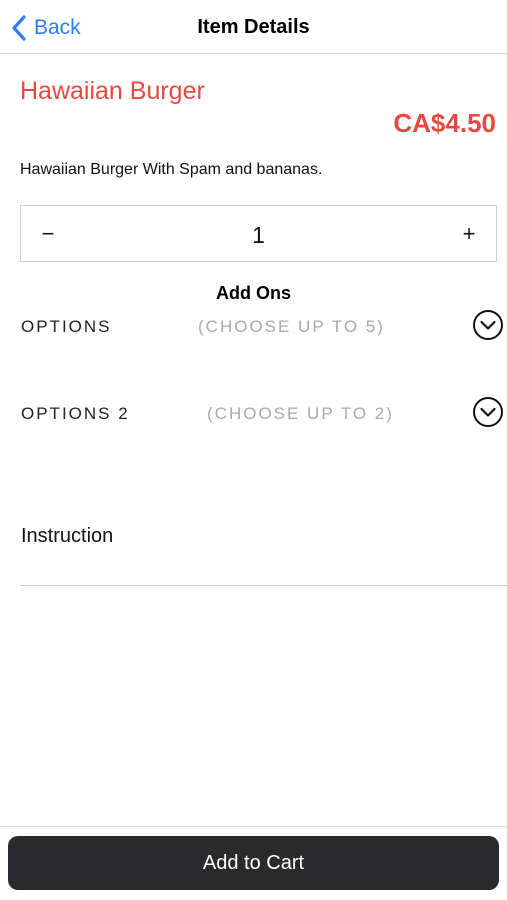 The height and width of the screenshot is (900, 507). I want to click on option-group-hint: (CHOOSE UP TO 2), so click(300, 413).